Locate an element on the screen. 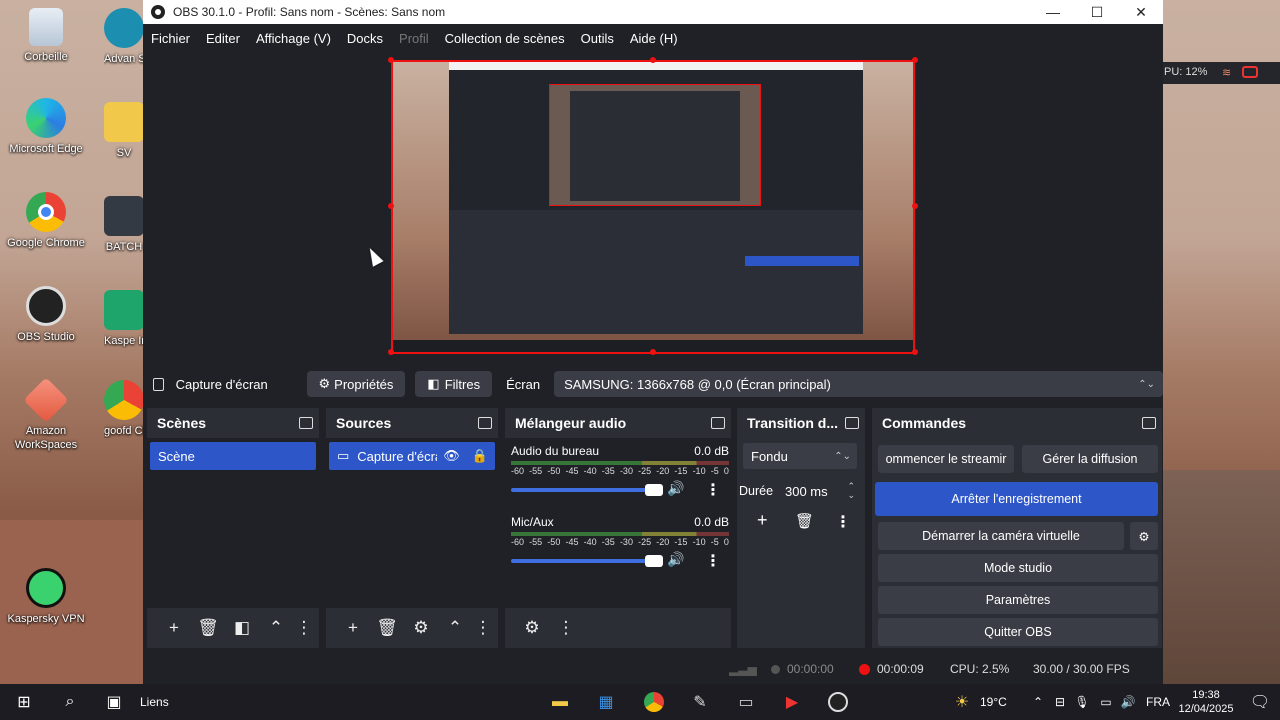 The width and height of the screenshot is (1280, 720). spin-arrows-icon: ⌃ ⌄ is located at coordinates (851, 491).